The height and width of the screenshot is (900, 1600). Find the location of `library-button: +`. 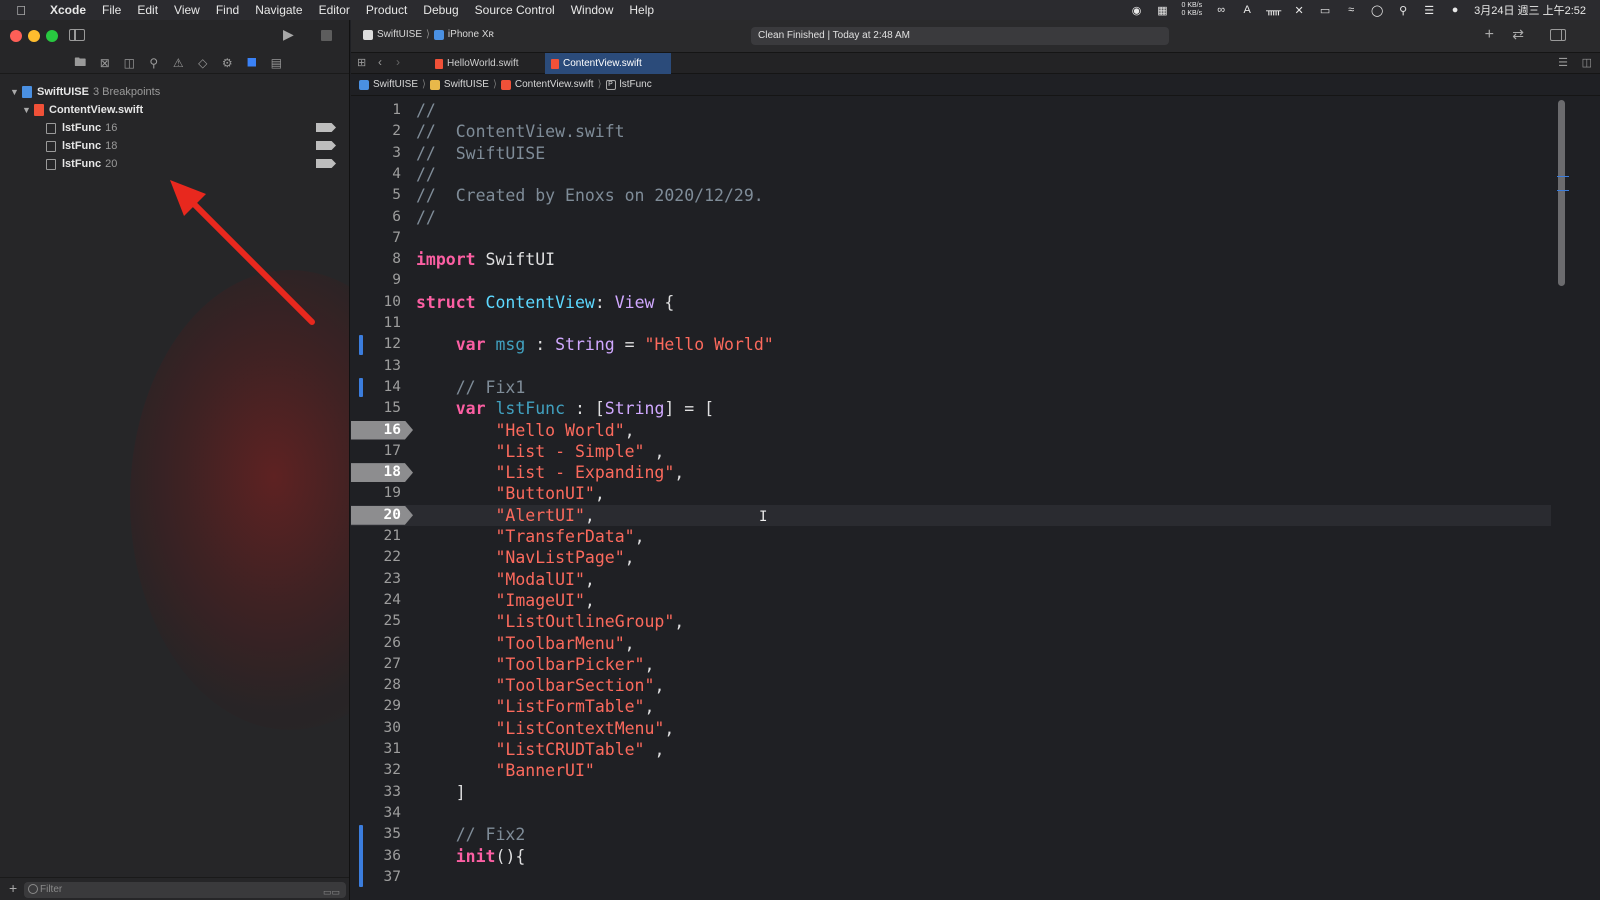

library-button: + is located at coordinates (1489, 35).